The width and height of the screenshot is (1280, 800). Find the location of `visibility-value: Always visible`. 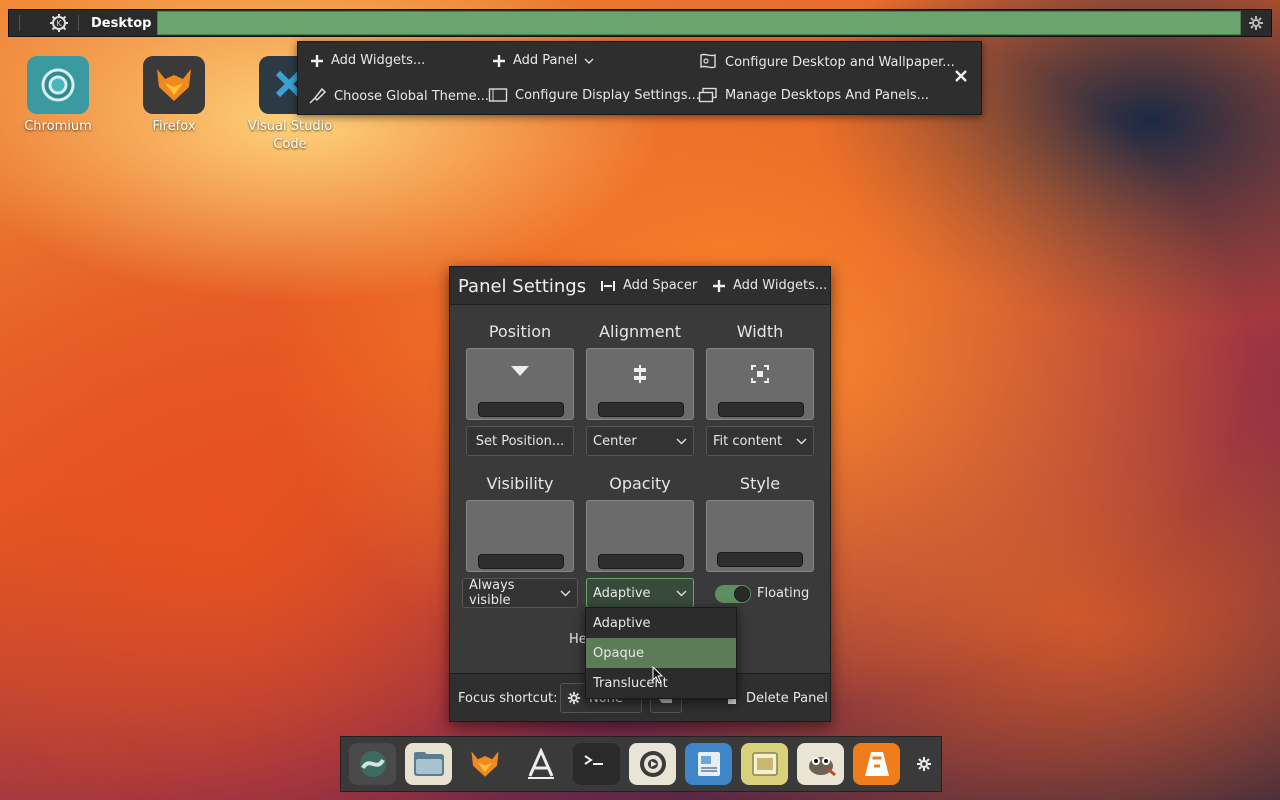

visibility-value: Always visible is located at coordinates (492, 593).